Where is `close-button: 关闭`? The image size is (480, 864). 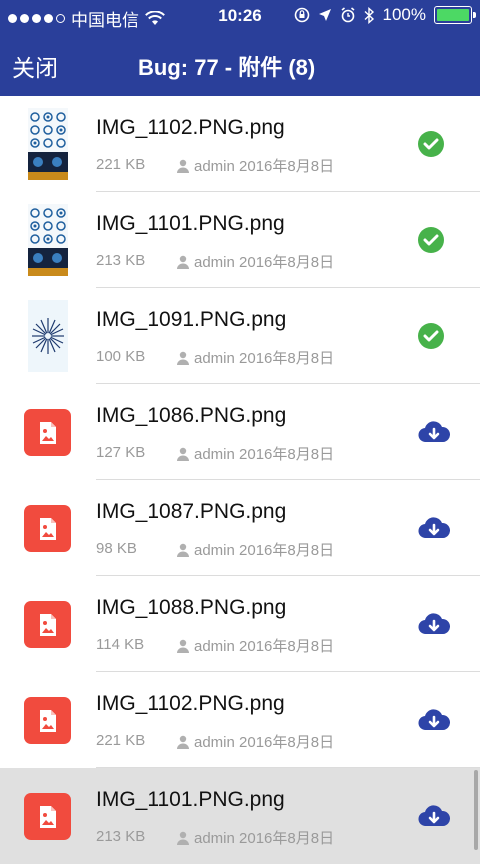 close-button: 关闭 is located at coordinates (35, 66).